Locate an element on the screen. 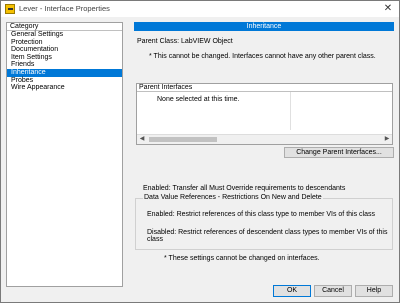 This screenshot has width=400, height=303. cancel-button: Cancel is located at coordinates (333, 291).